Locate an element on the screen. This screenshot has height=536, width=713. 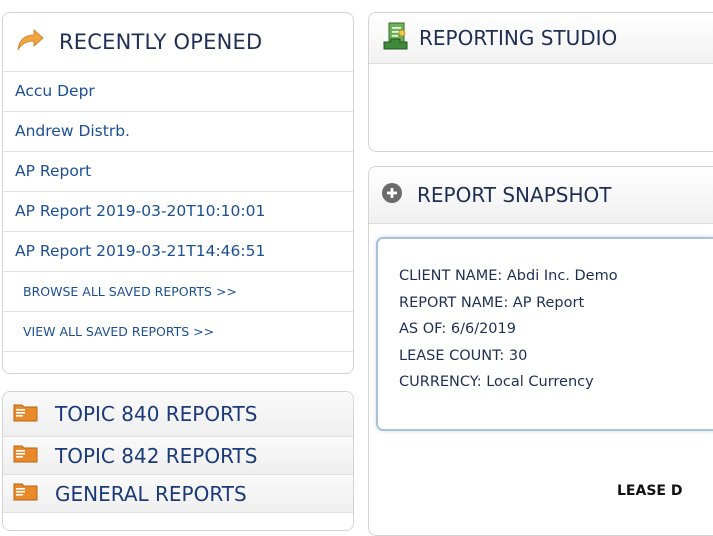
topic-840-reports-button: TOPIC 840 REPORTS is located at coordinates (178, 414).